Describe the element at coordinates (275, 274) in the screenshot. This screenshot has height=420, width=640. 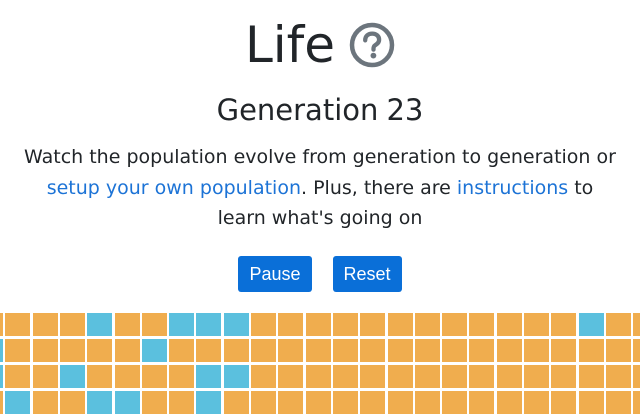
I see `pause-button: Pause` at that location.